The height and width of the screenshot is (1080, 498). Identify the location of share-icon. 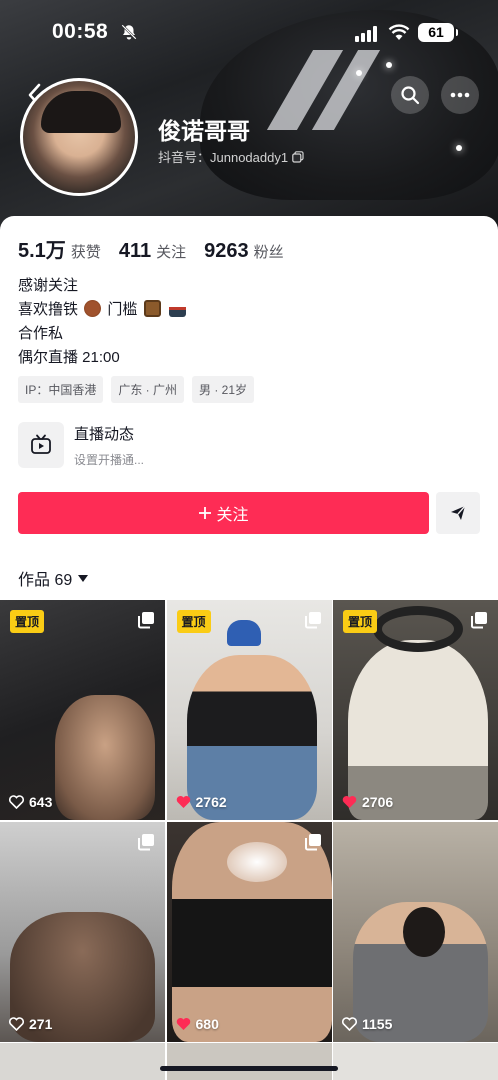
(458, 512).